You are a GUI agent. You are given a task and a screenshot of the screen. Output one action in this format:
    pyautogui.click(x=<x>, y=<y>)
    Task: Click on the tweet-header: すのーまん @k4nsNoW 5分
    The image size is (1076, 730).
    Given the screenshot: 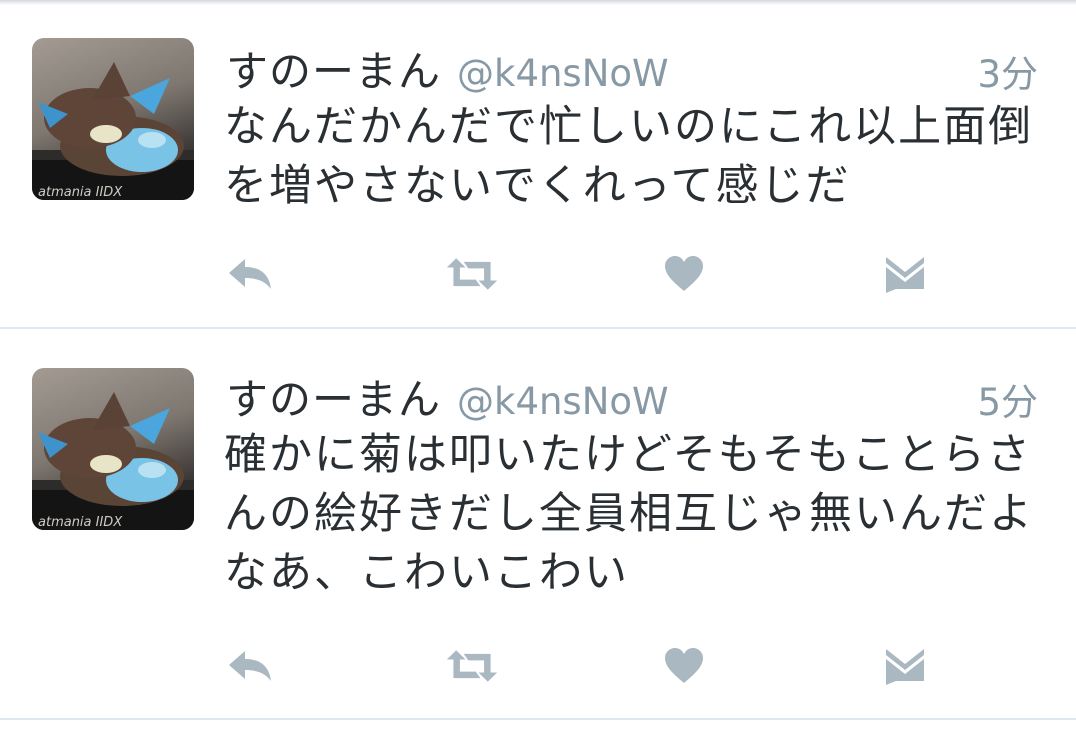 What is the action you would take?
    pyautogui.click(x=632, y=395)
    